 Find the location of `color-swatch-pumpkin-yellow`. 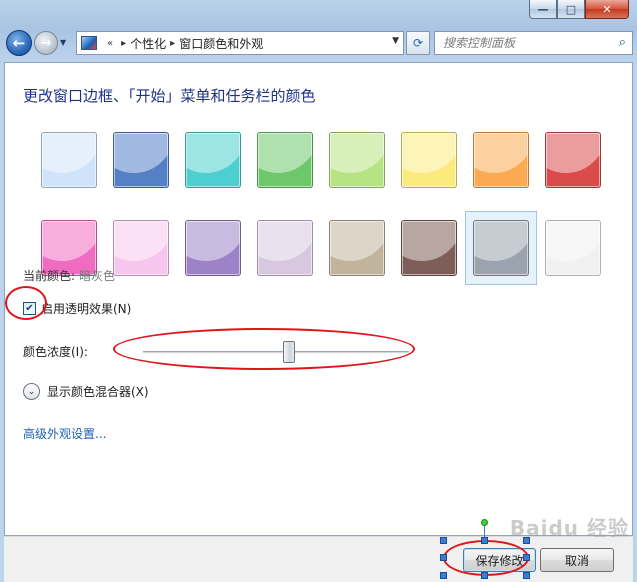

color-swatch-pumpkin-yellow is located at coordinates (429, 160).